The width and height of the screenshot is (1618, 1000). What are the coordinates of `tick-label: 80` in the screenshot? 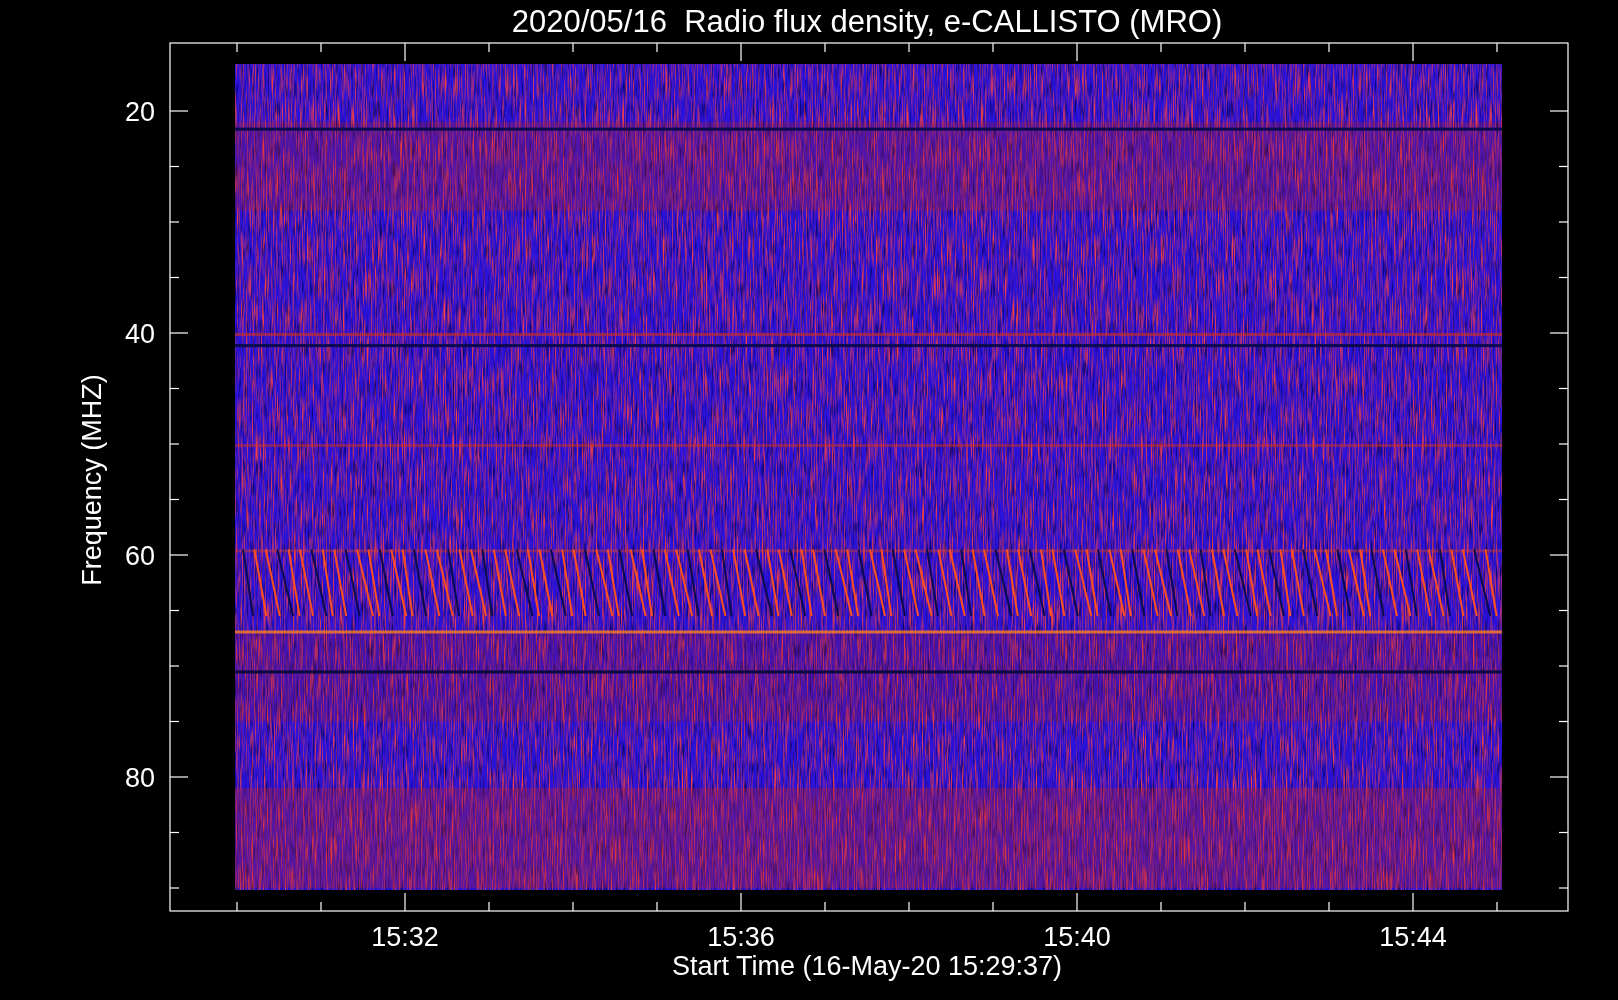 It's located at (139, 778).